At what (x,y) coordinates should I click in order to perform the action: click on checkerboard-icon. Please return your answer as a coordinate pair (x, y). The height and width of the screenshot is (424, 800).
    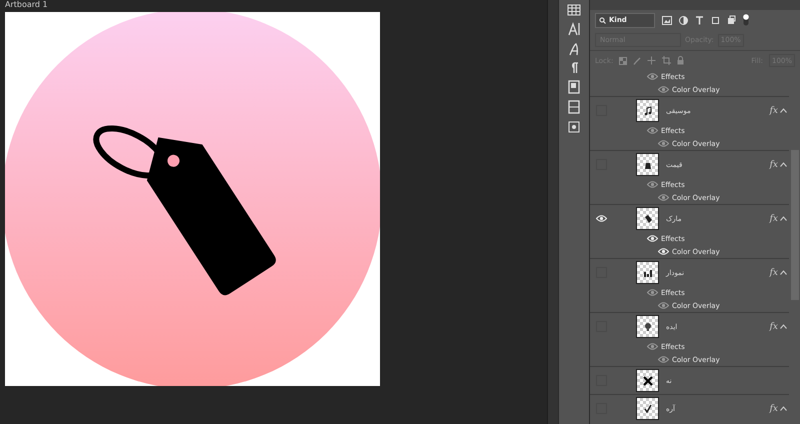
    Looking at the image, I should click on (623, 60).